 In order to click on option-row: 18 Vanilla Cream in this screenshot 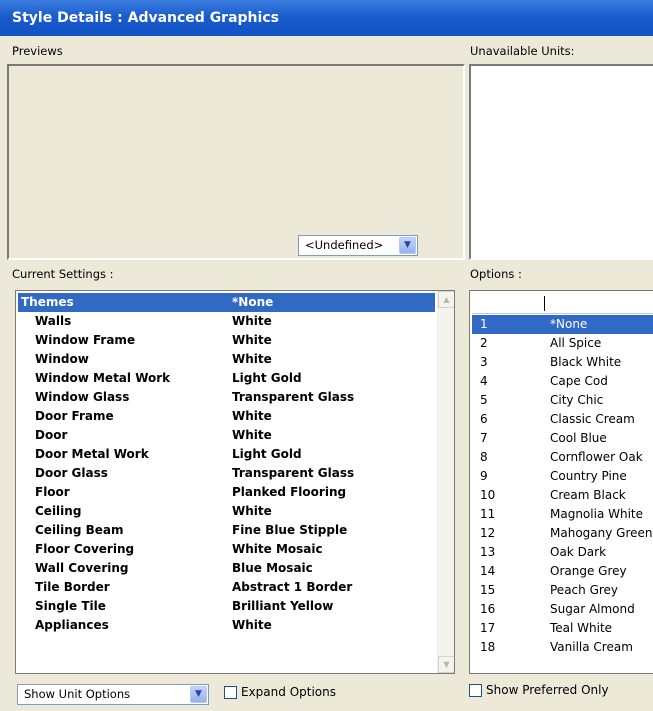, I will do `click(562, 647)`.